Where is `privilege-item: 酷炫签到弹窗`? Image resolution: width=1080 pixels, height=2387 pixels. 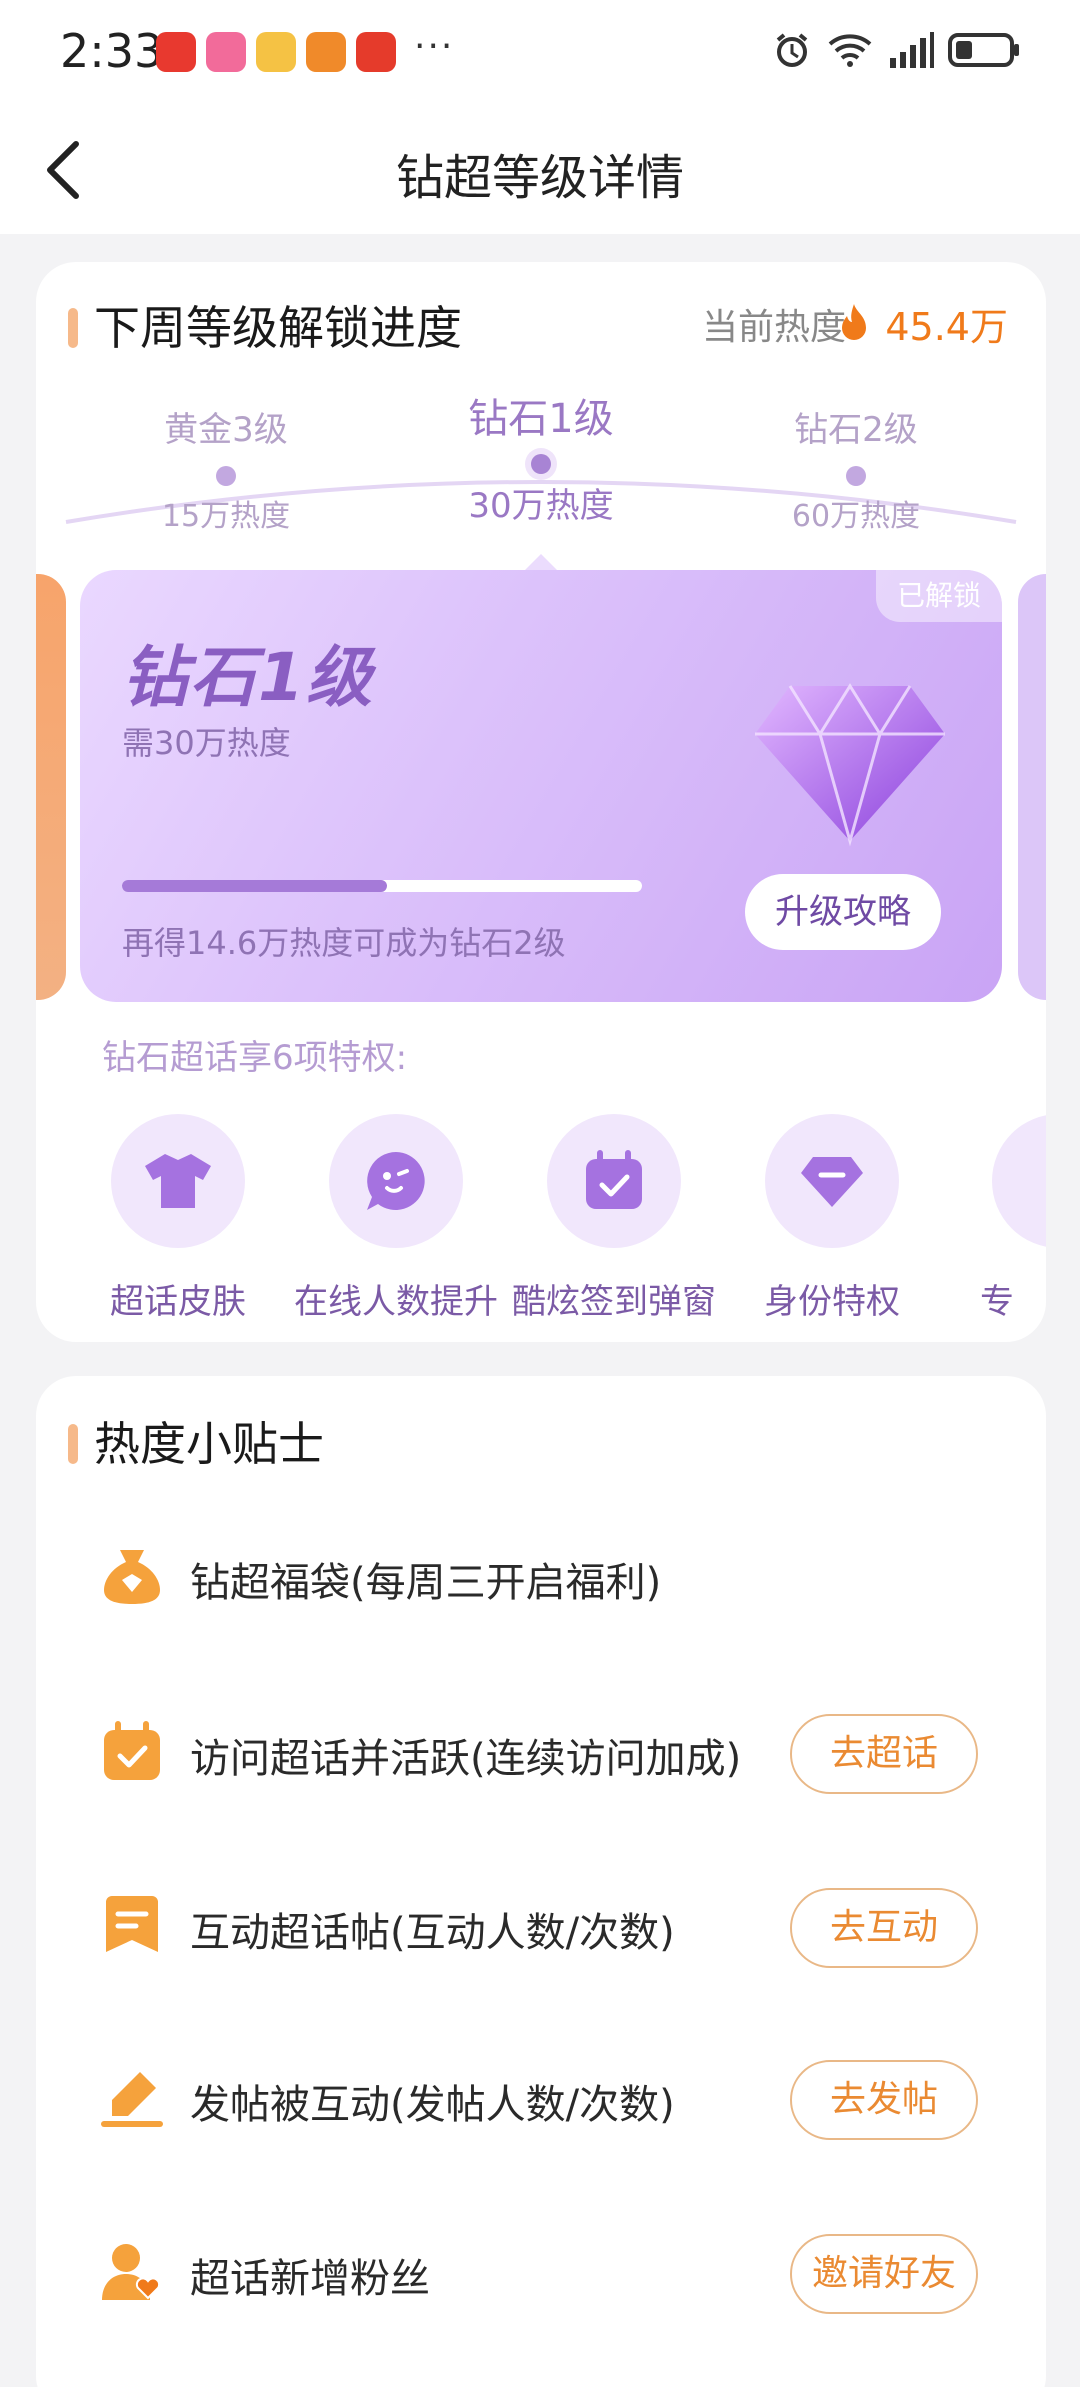
privilege-item: 酷炫签到弹窗 is located at coordinates (614, 1218).